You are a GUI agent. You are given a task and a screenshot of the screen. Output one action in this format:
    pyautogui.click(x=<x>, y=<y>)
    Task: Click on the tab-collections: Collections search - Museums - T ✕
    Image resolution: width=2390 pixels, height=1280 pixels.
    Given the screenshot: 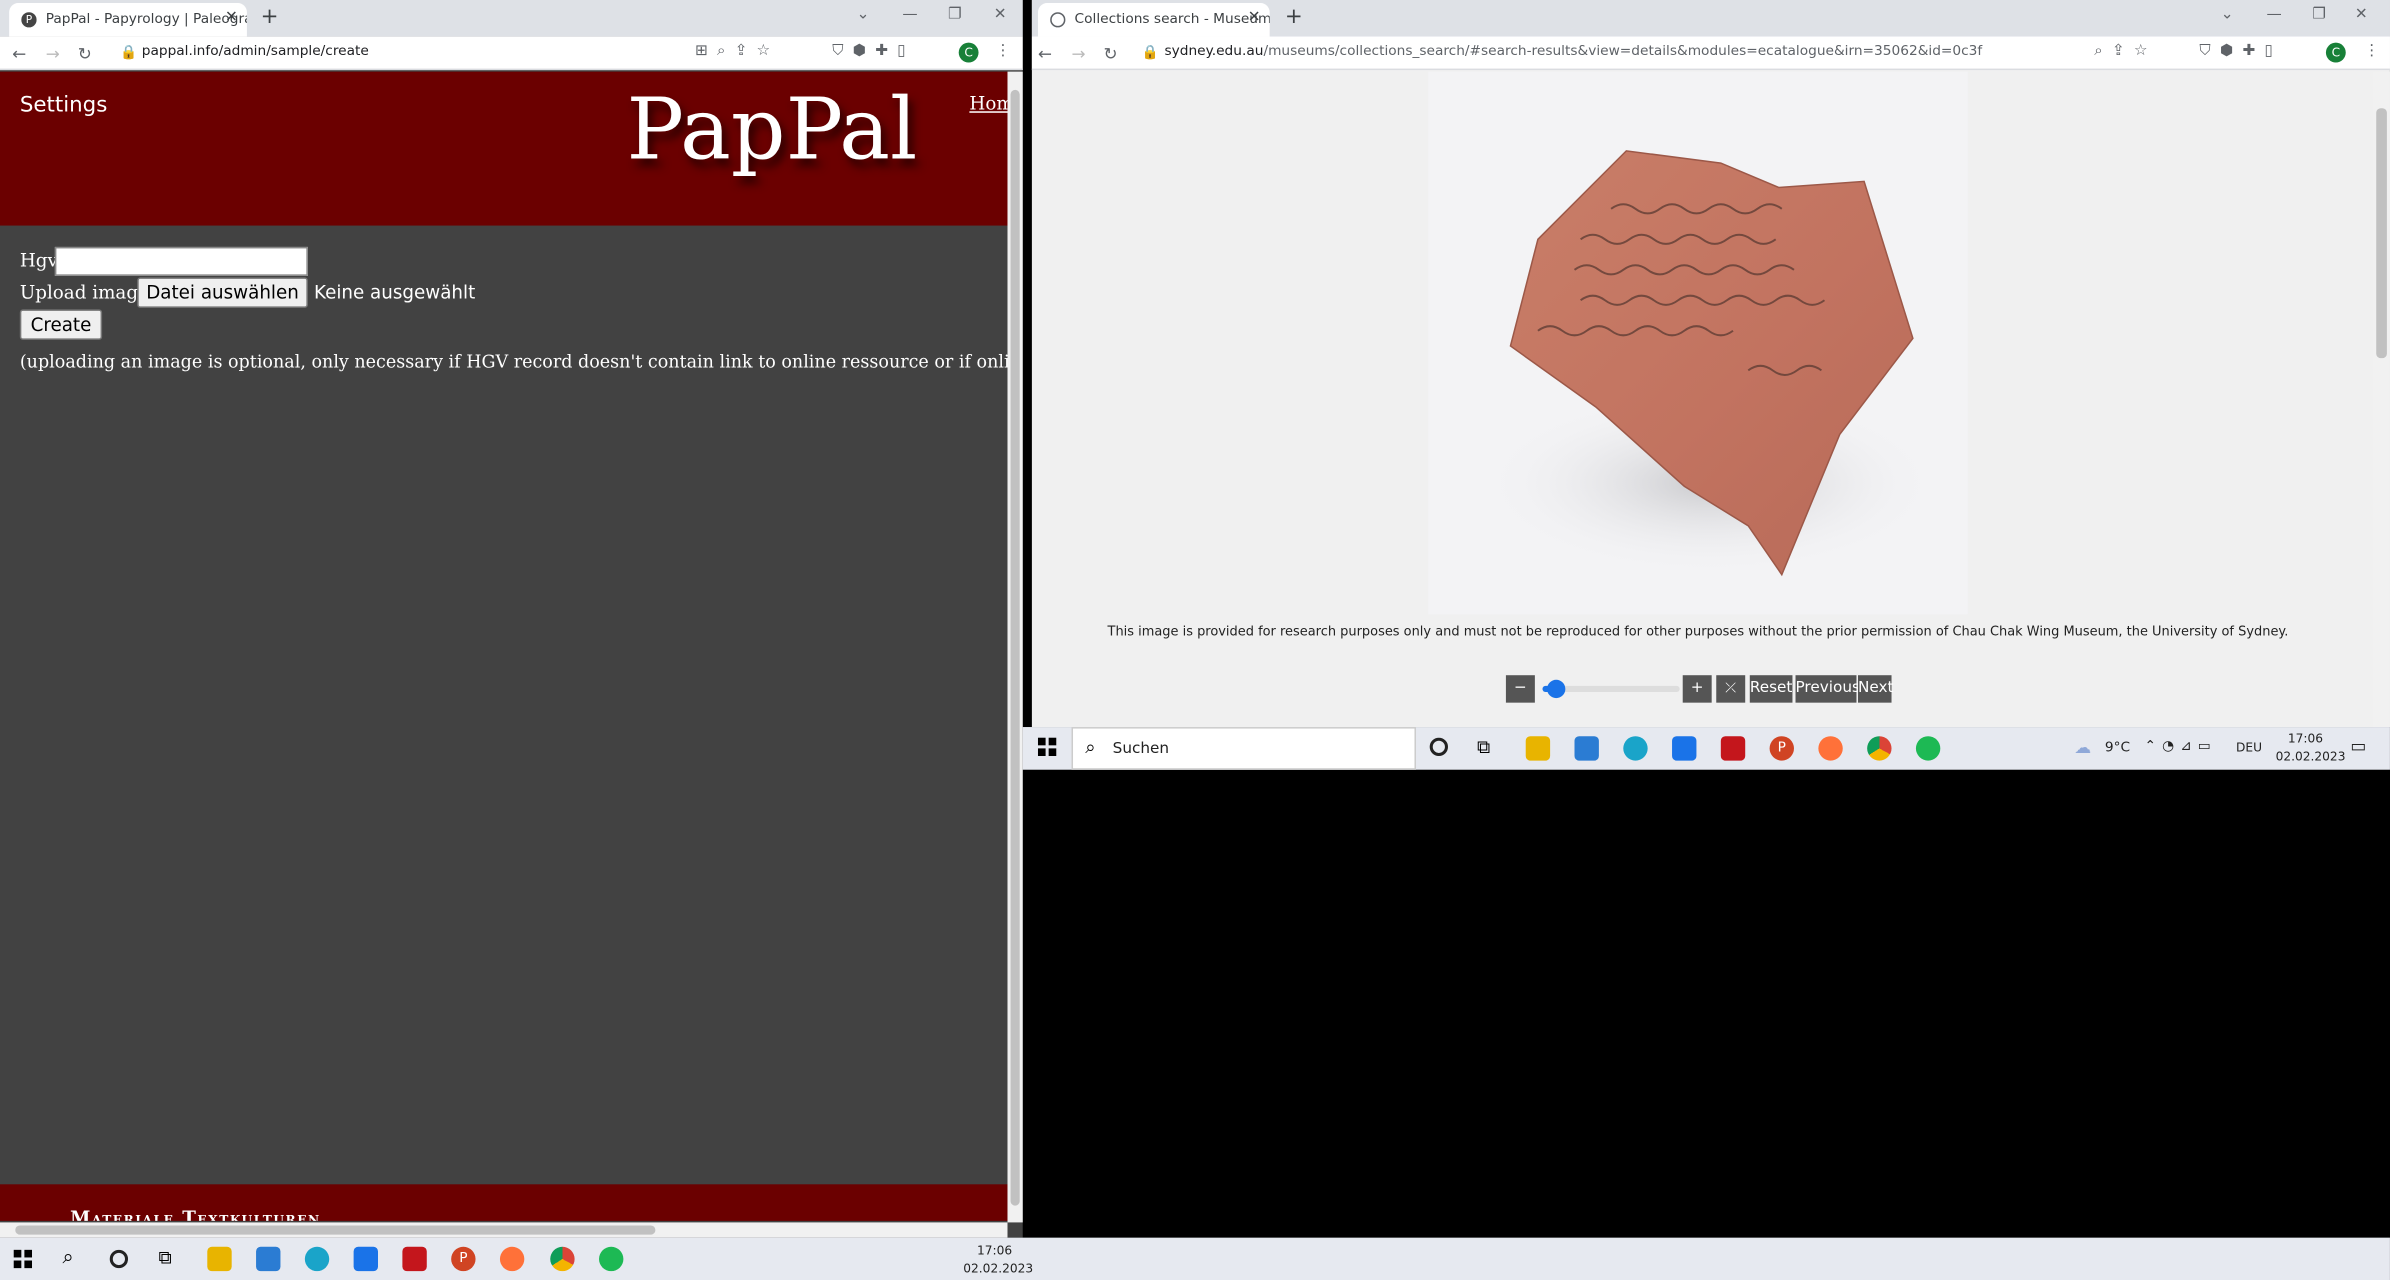 What is the action you would take?
    pyautogui.click(x=1153, y=20)
    